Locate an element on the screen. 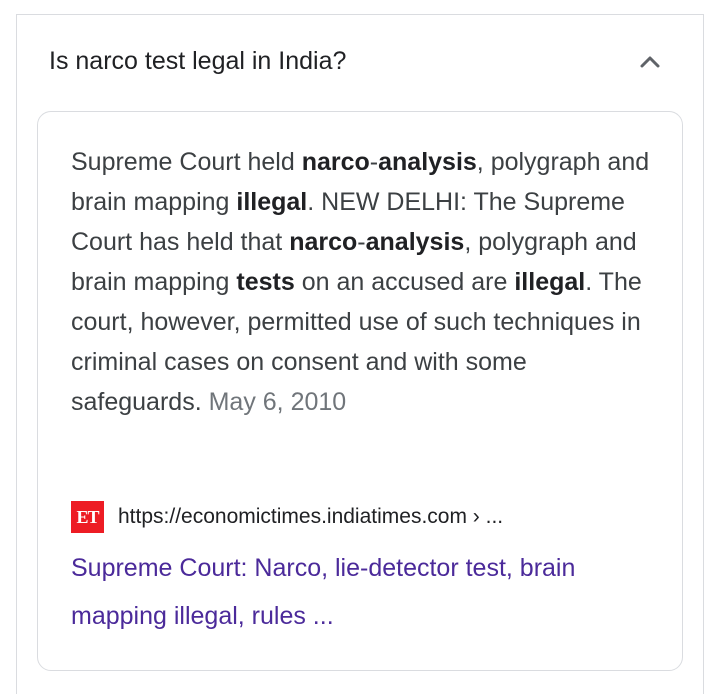 This screenshot has height=694, width=720. chevron-up-icon is located at coordinates (650, 62).